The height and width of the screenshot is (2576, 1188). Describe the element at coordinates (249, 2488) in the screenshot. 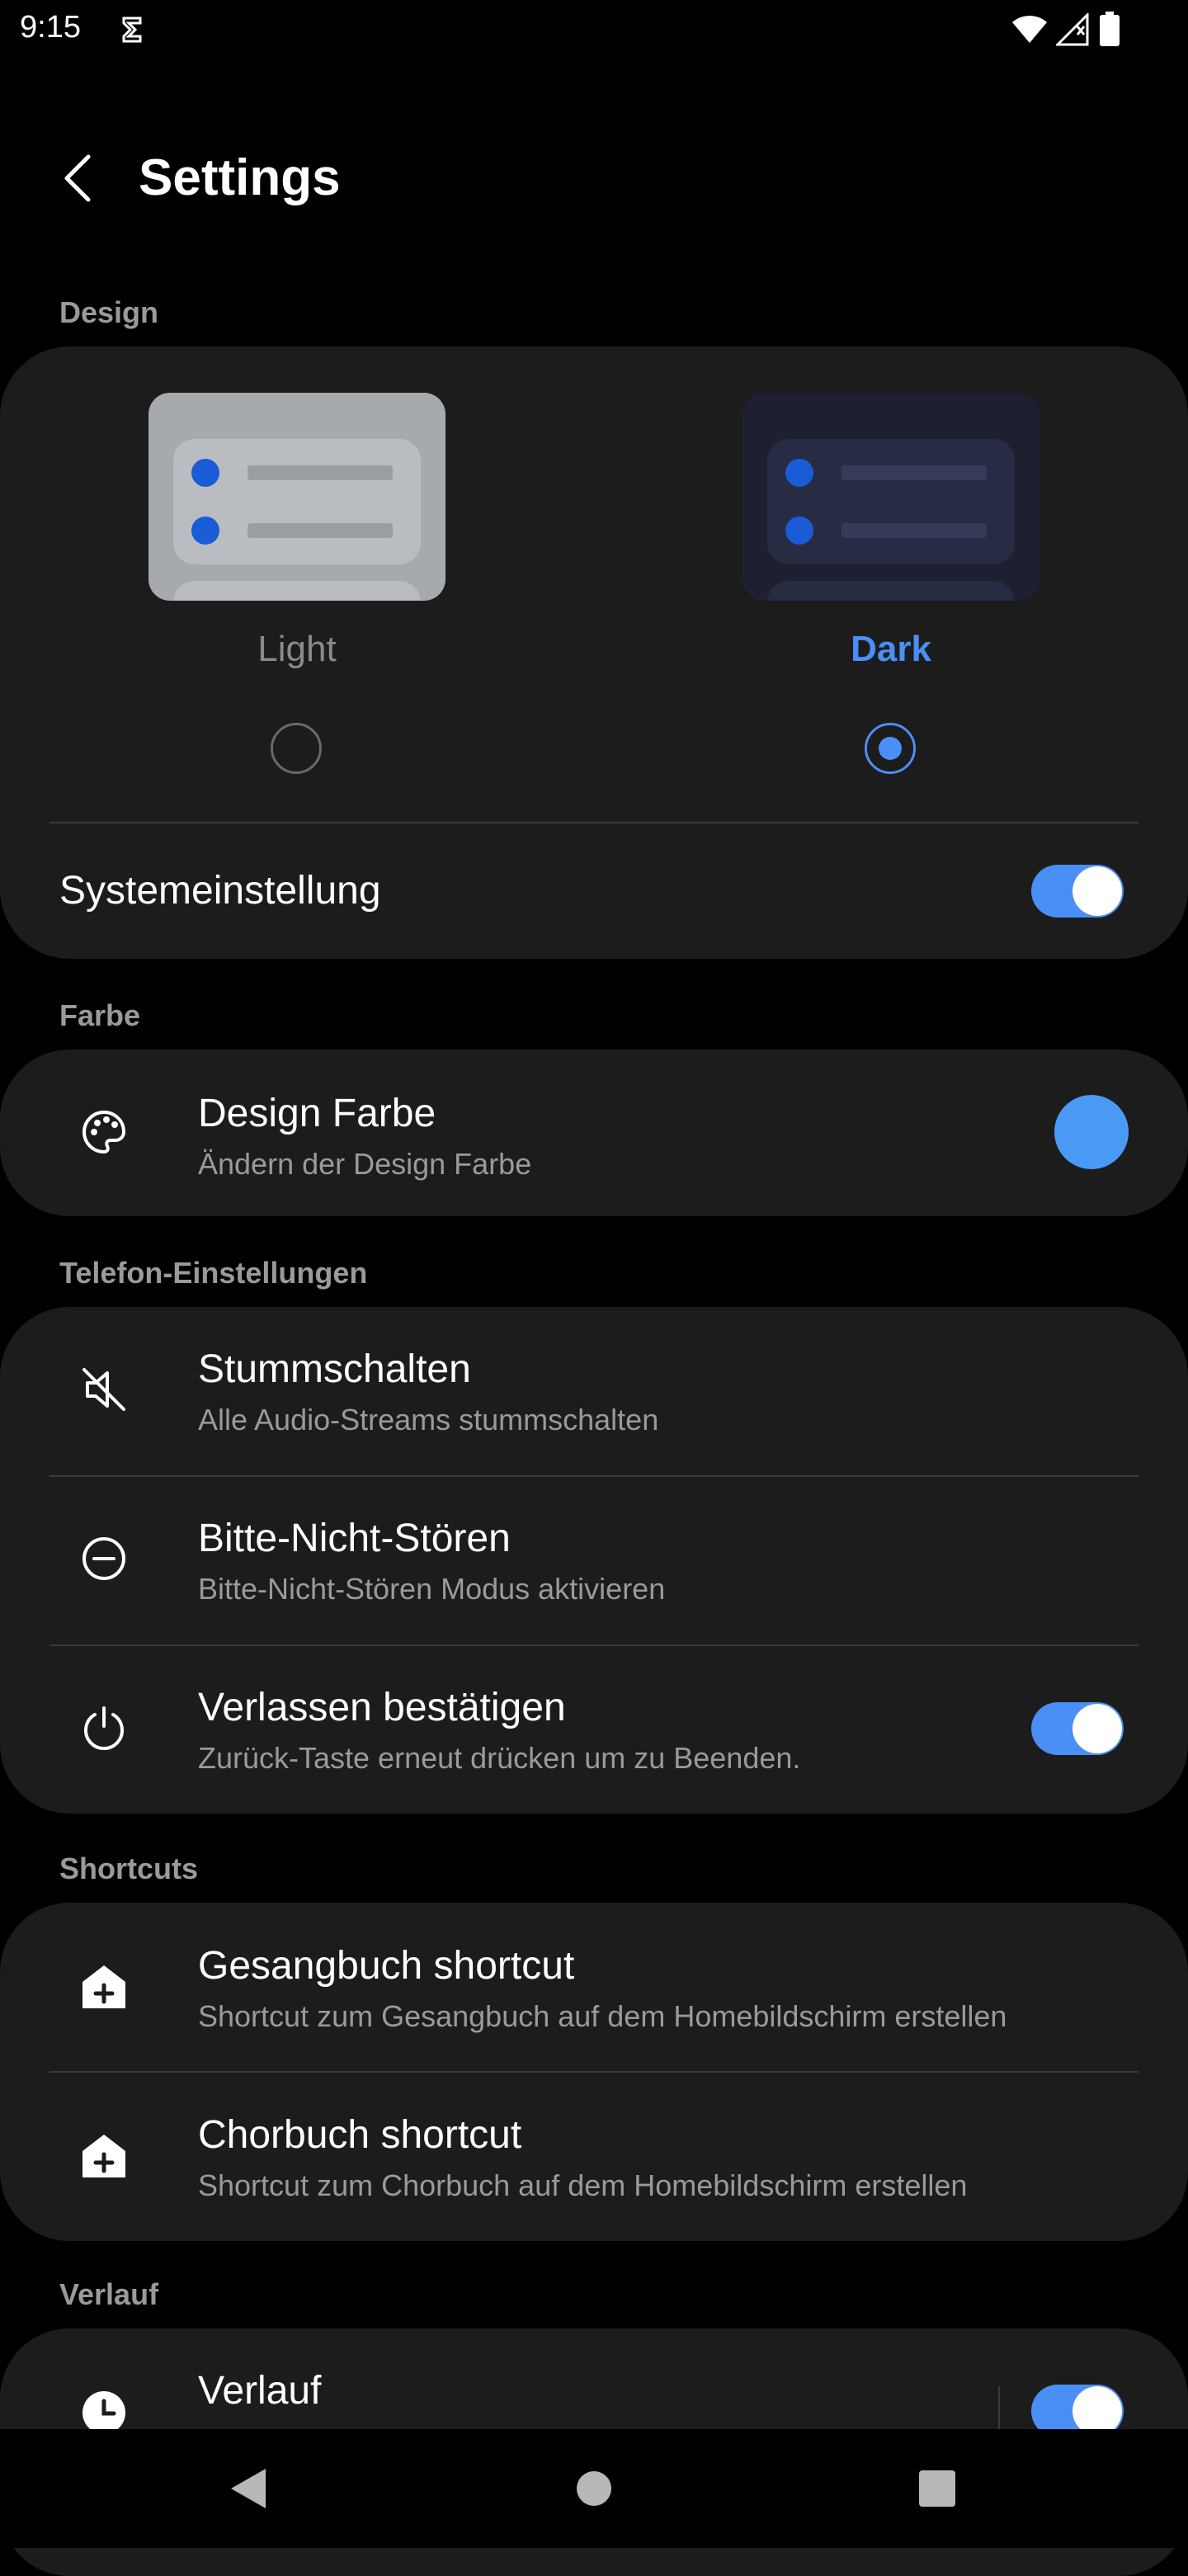

I see `nav-back-icon` at that location.